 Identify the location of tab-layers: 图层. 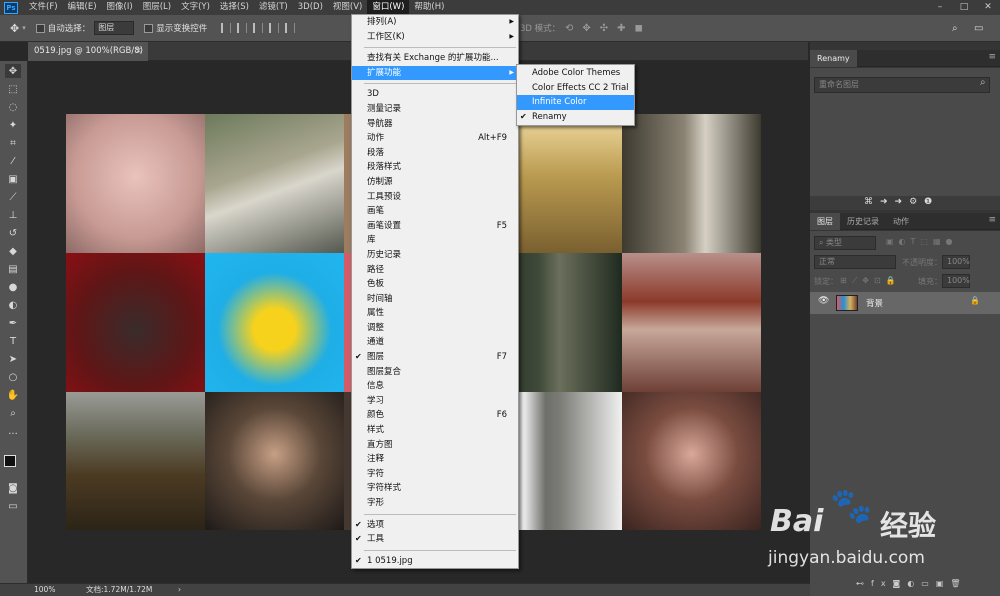
(825, 221).